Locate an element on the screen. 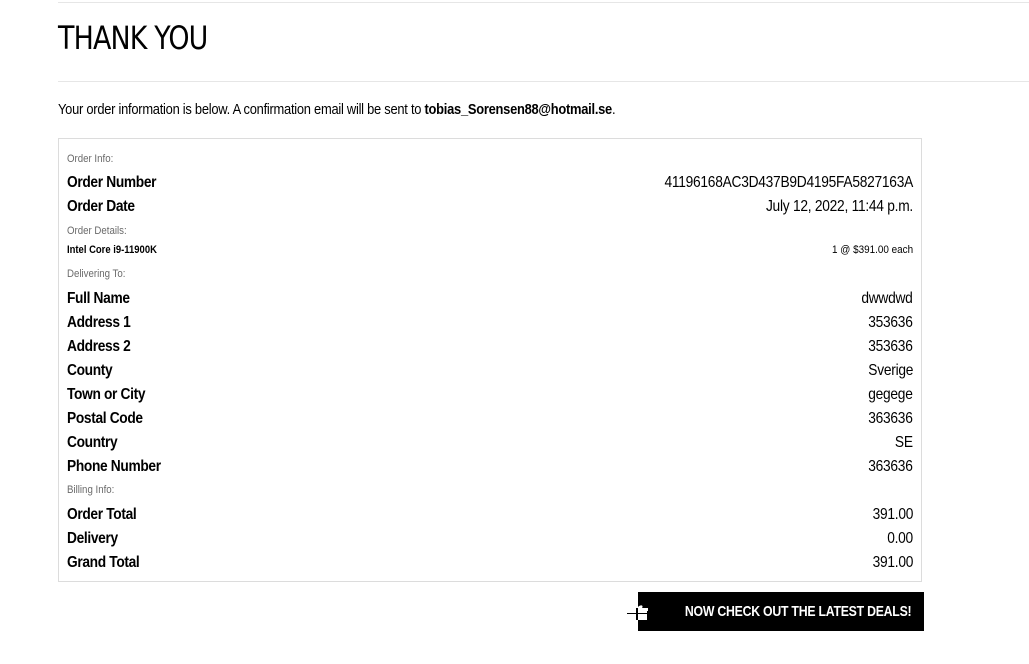 The image size is (1029, 664). order-item-quantity-price: 1 @ $391.00 each is located at coordinates (872, 250).